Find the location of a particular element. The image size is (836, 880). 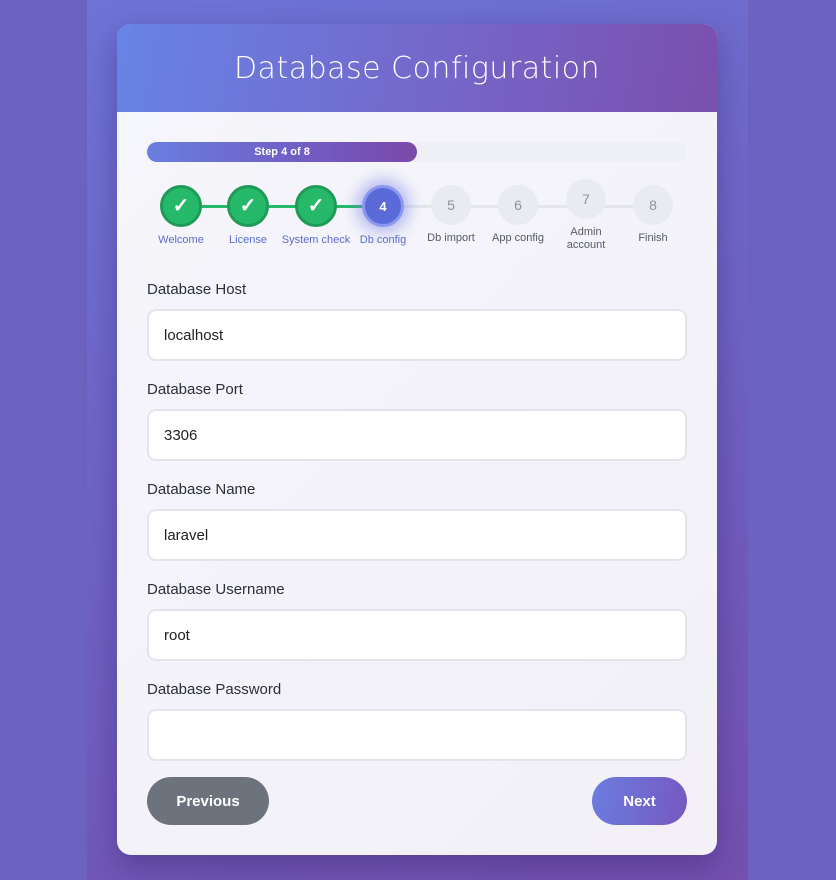

page-title: Database Configuration is located at coordinates (417, 68).